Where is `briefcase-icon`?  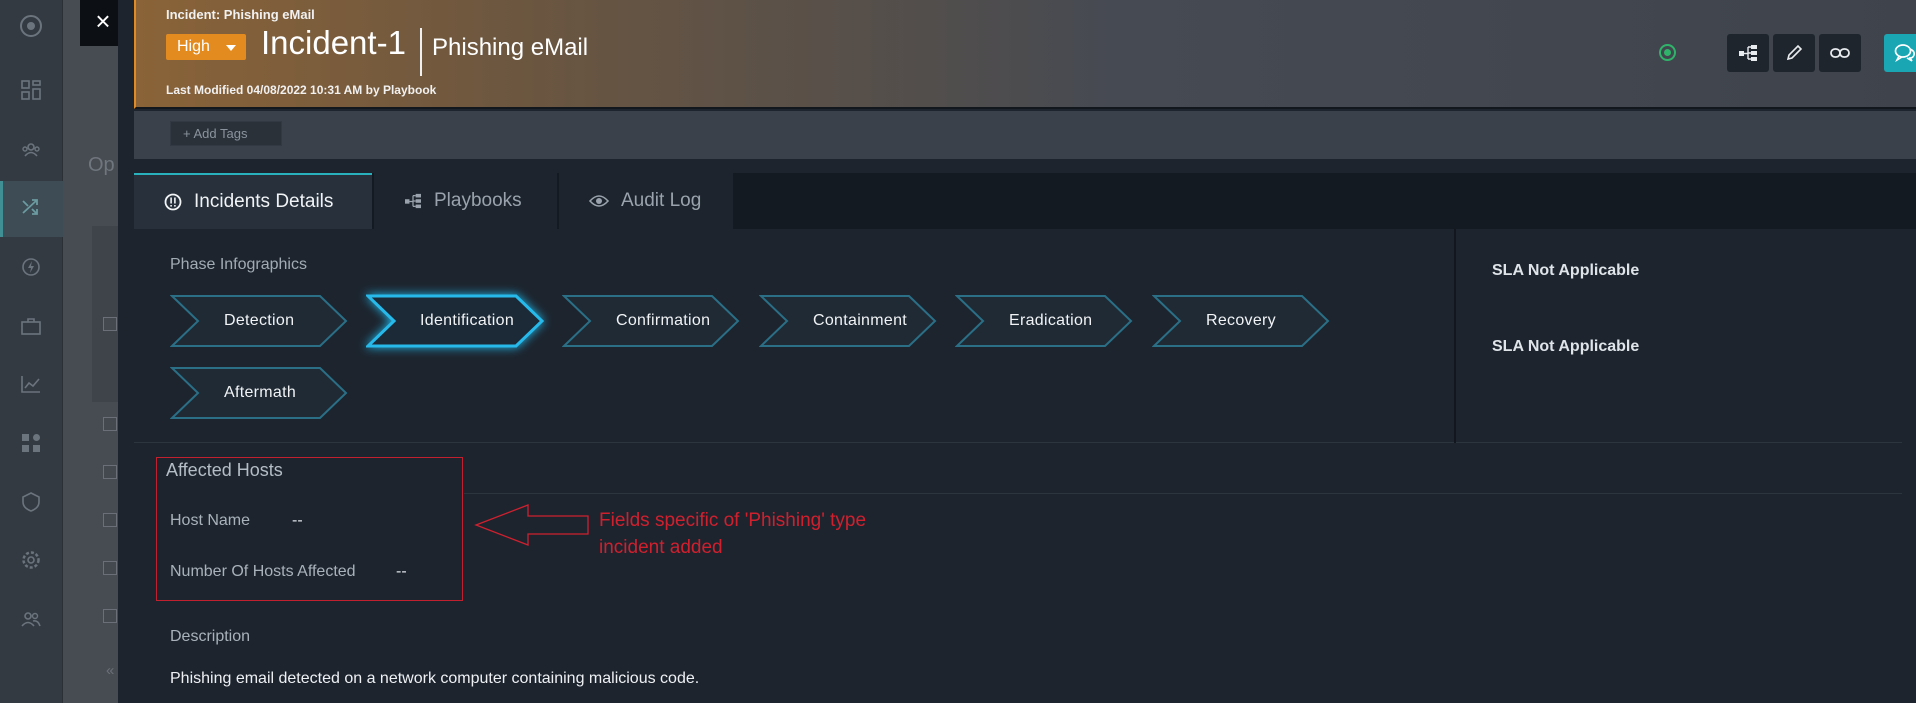 briefcase-icon is located at coordinates (31, 329).